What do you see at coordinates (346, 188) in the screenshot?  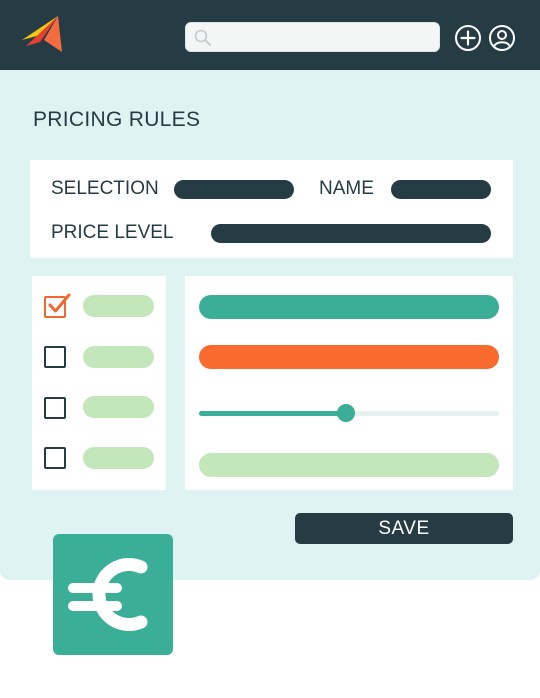 I see `name-label: NAME` at bounding box center [346, 188].